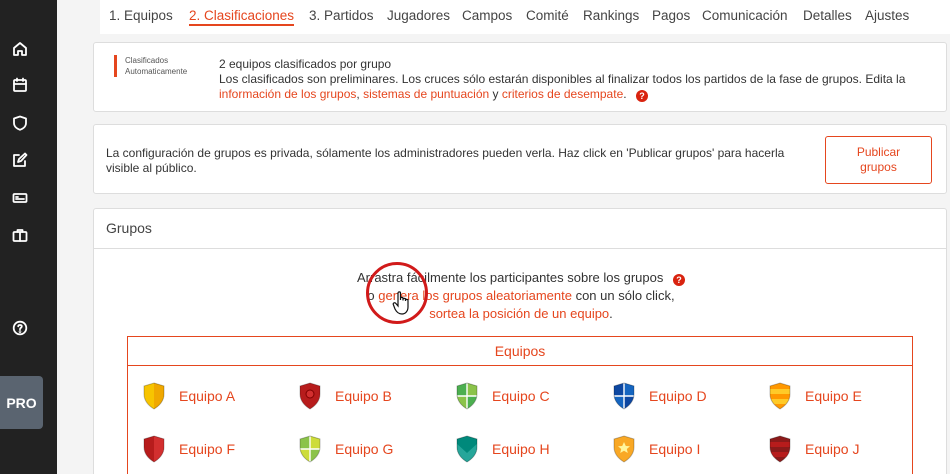 This screenshot has height=474, width=950. Describe the element at coordinates (207, 396) in the screenshot. I see `team-name: Equipo A` at that location.